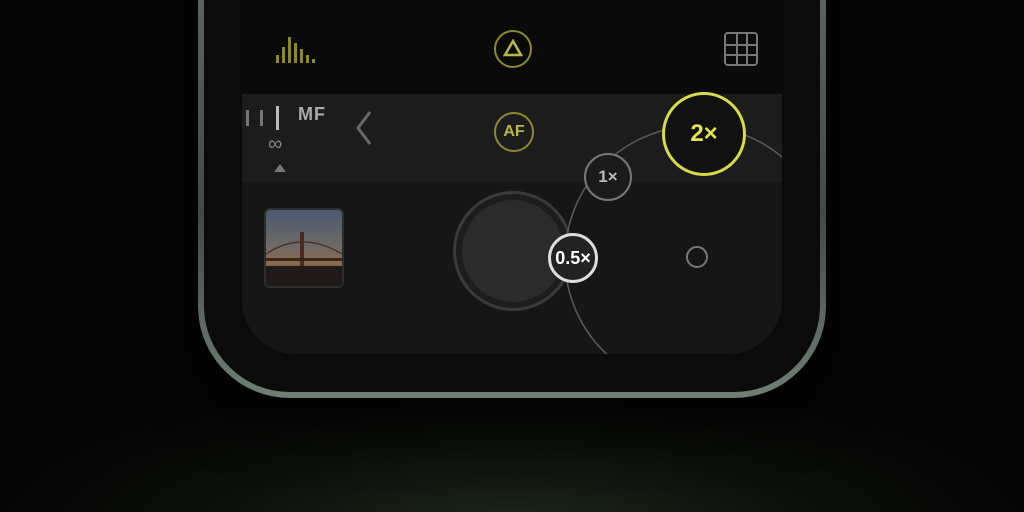  I want to click on grid-icon, so click(741, 49).